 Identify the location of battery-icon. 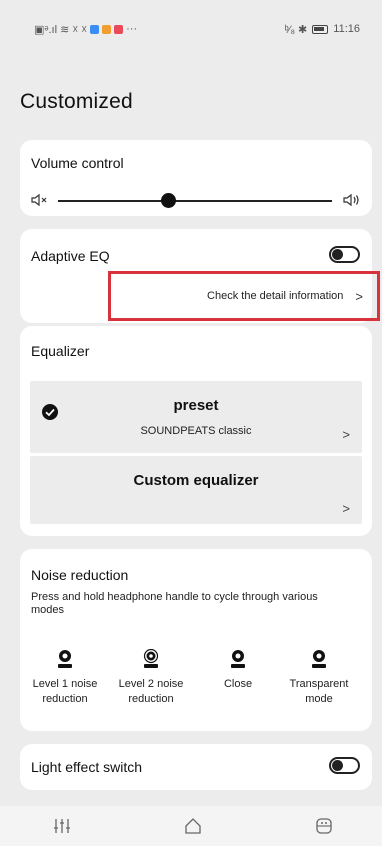
(320, 29).